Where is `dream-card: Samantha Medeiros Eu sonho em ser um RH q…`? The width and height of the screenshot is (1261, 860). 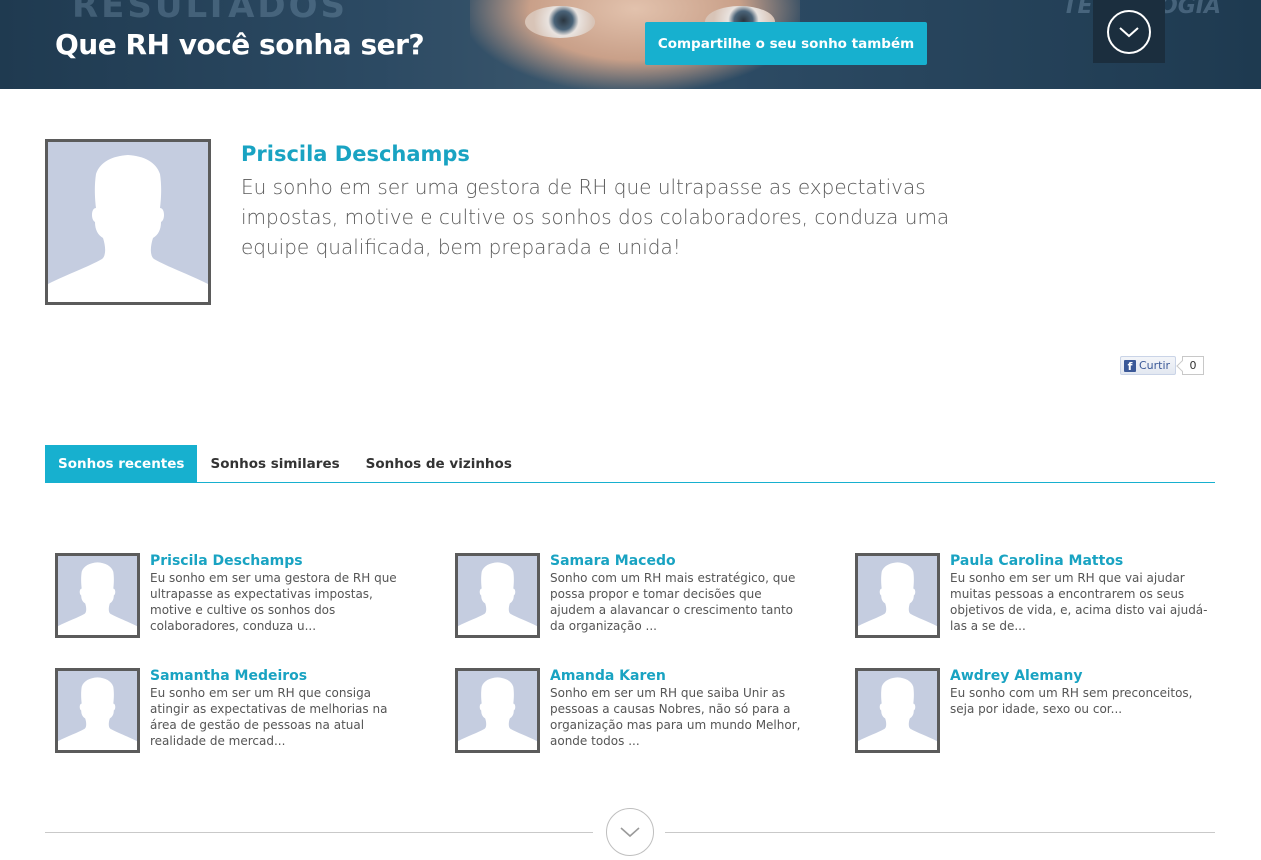
dream-card: Samantha Medeiros Eu sonho em ser um RH q… is located at coordinates (245, 713).